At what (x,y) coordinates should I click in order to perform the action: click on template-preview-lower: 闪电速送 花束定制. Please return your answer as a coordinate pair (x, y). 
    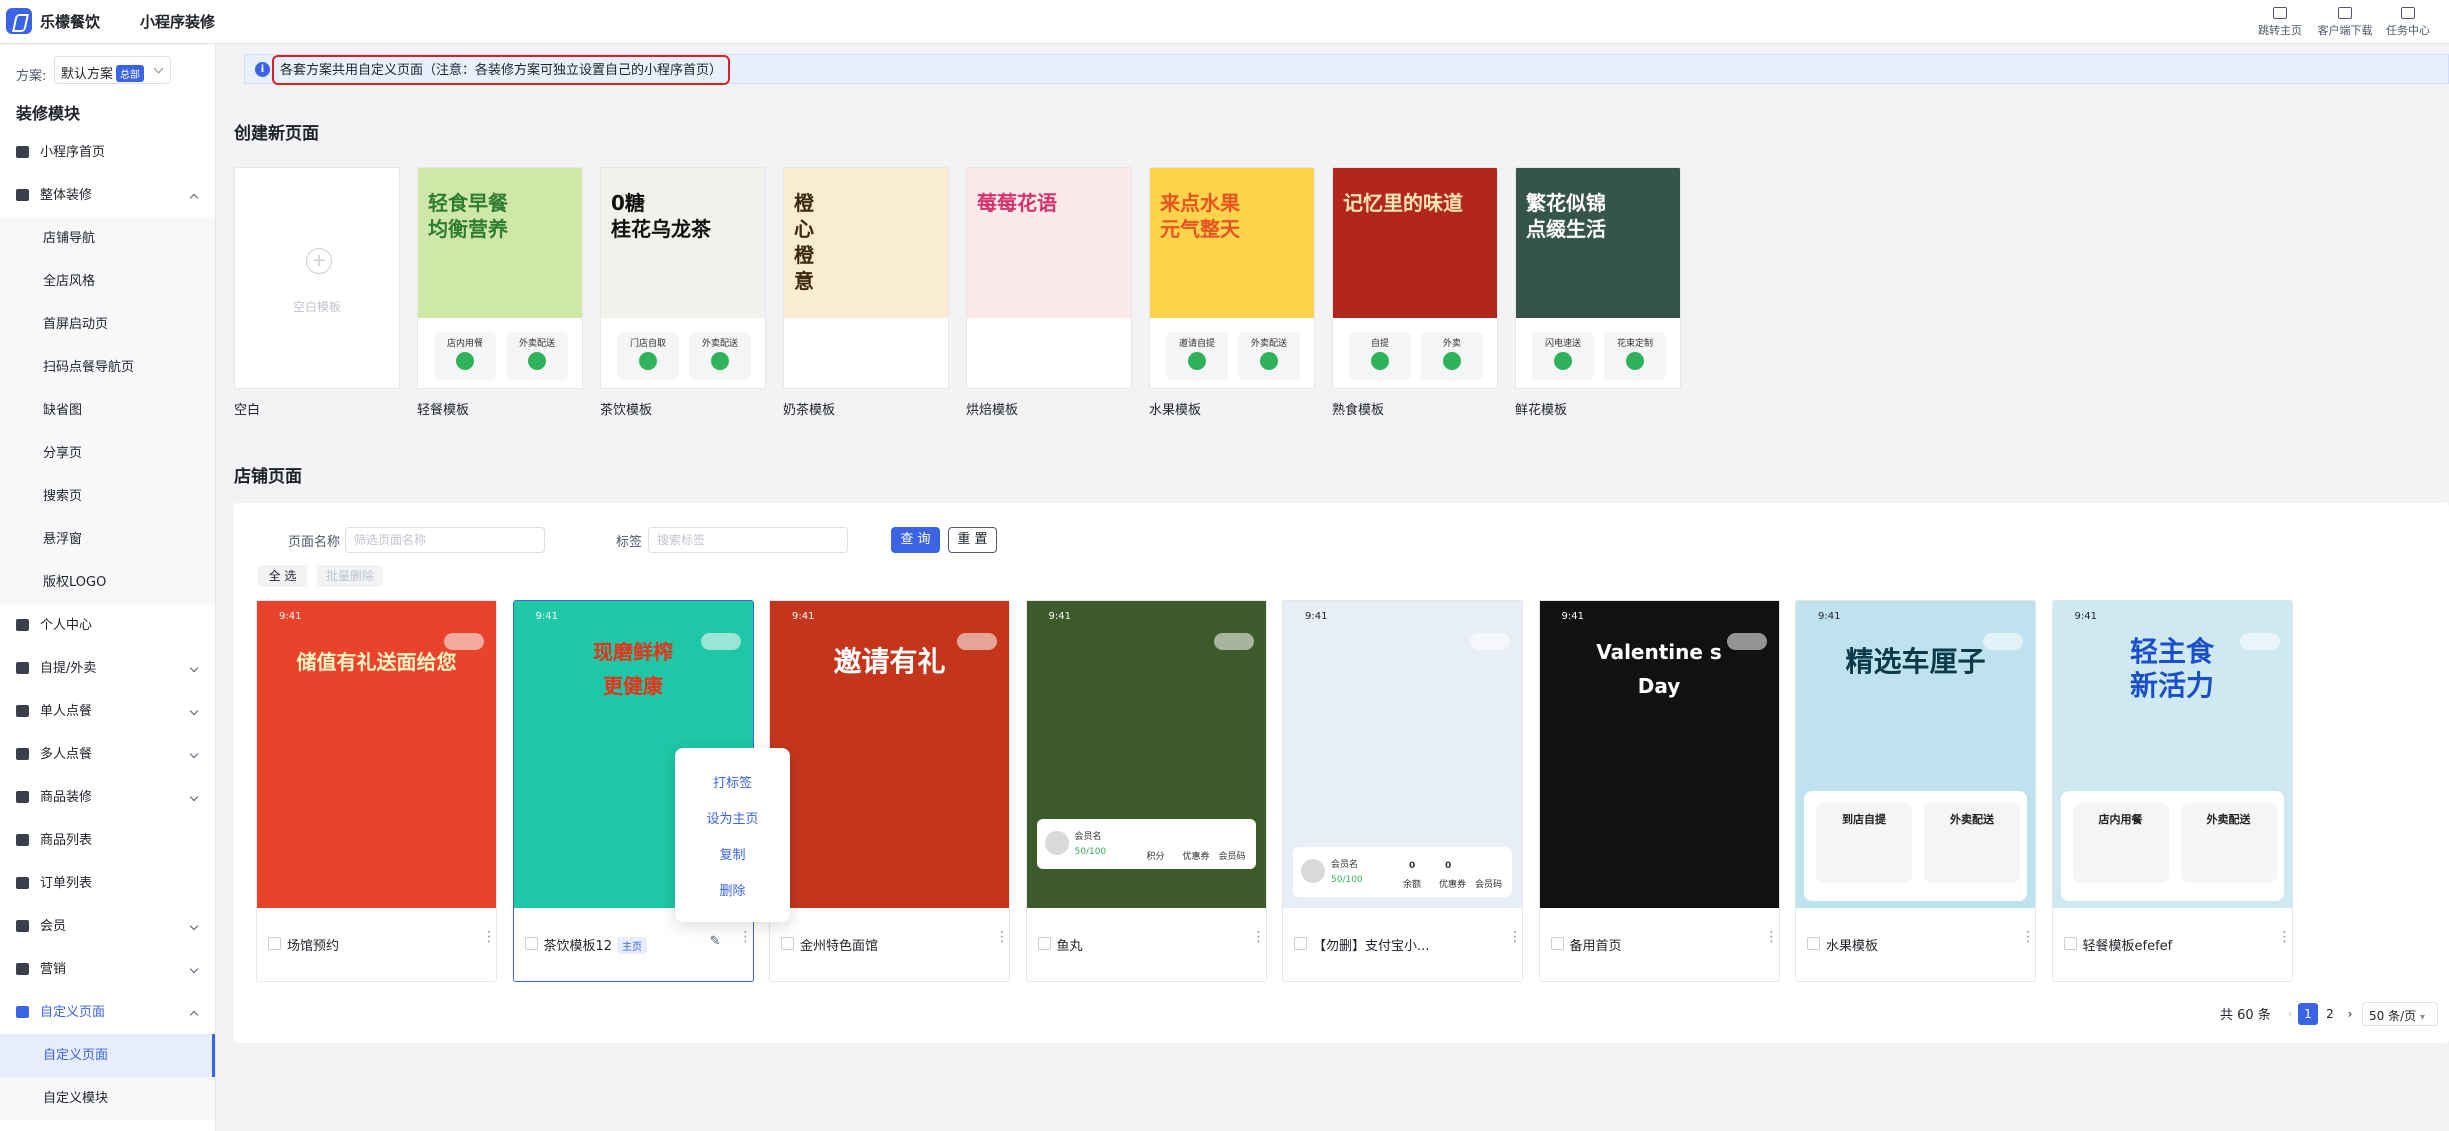
    Looking at the image, I should click on (1598, 353).